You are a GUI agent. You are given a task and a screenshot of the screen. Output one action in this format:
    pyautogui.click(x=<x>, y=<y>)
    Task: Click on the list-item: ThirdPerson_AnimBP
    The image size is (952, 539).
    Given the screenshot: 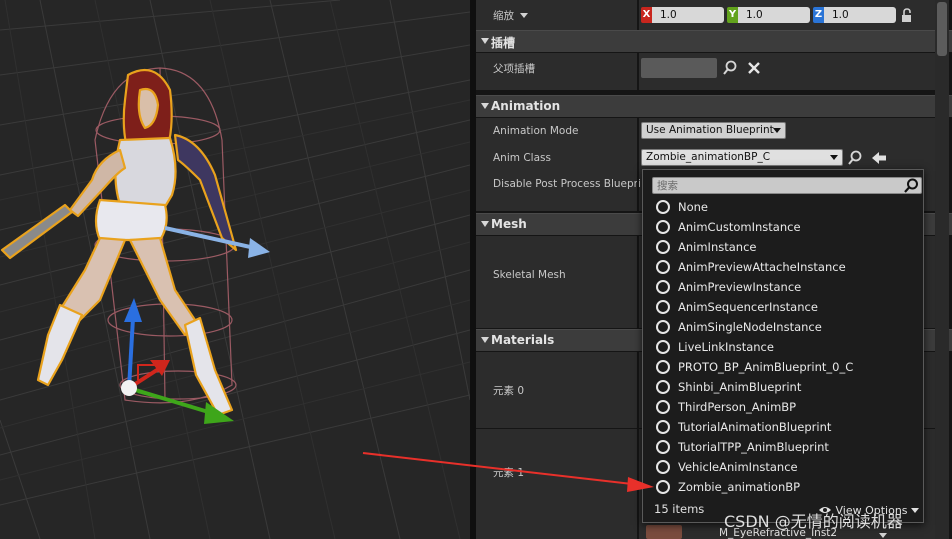 What is the action you would take?
    pyautogui.click(x=783, y=407)
    